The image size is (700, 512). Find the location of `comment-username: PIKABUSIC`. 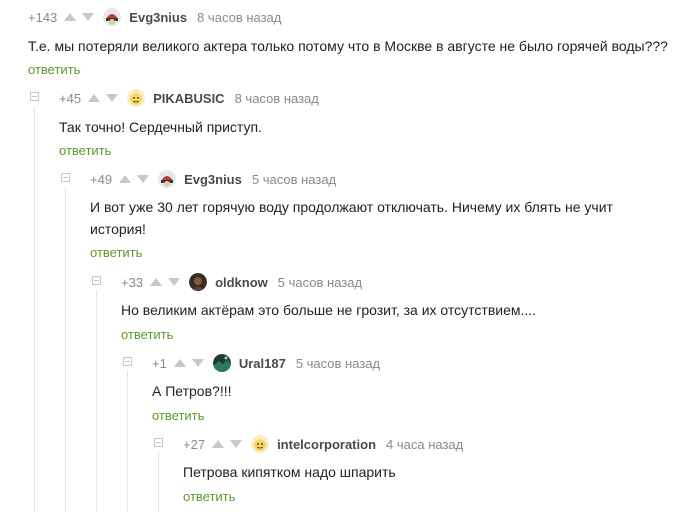

comment-username: PIKABUSIC is located at coordinates (189, 98).